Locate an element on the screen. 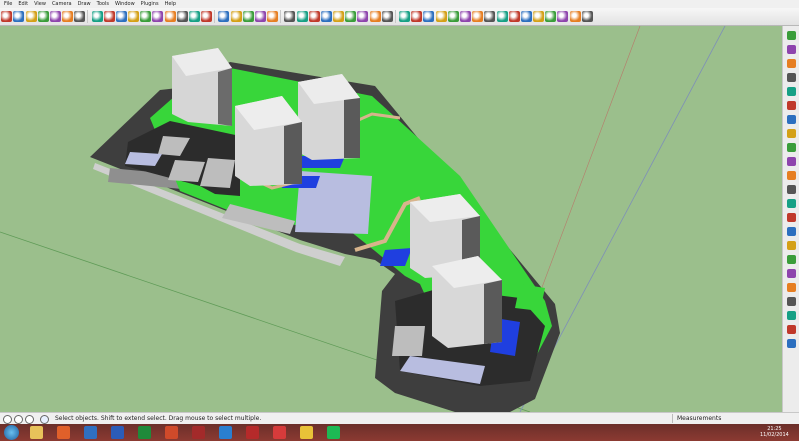 This screenshot has height=441, width=799. position-camera-icon is located at coordinates (363, 16).